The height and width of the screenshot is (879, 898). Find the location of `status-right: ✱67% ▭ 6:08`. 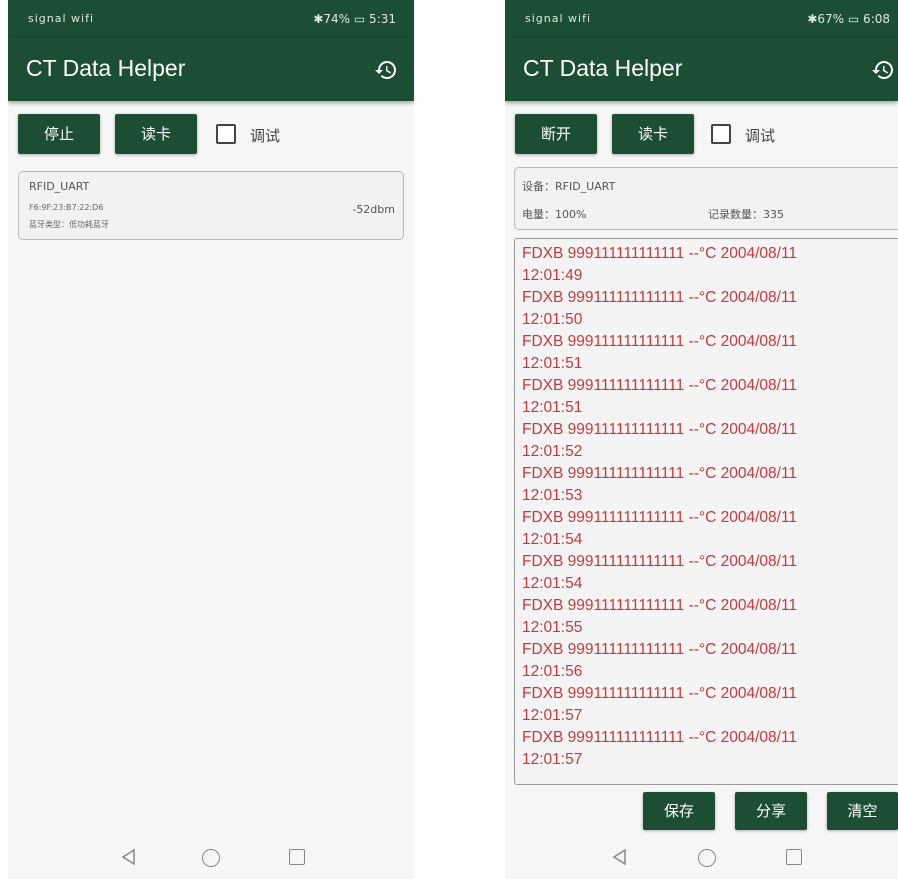

status-right: ✱67% ▭ 6:08 is located at coordinates (848, 19).